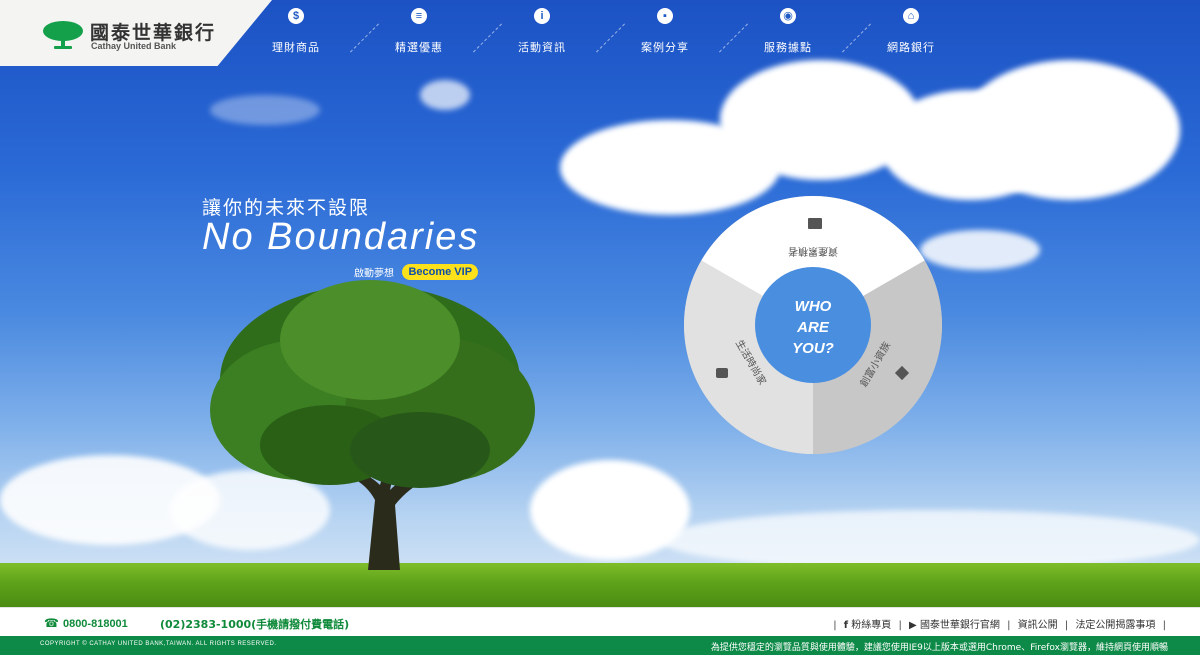  Describe the element at coordinates (788, 47) in the screenshot. I see `nav-label: 服務據點` at that location.